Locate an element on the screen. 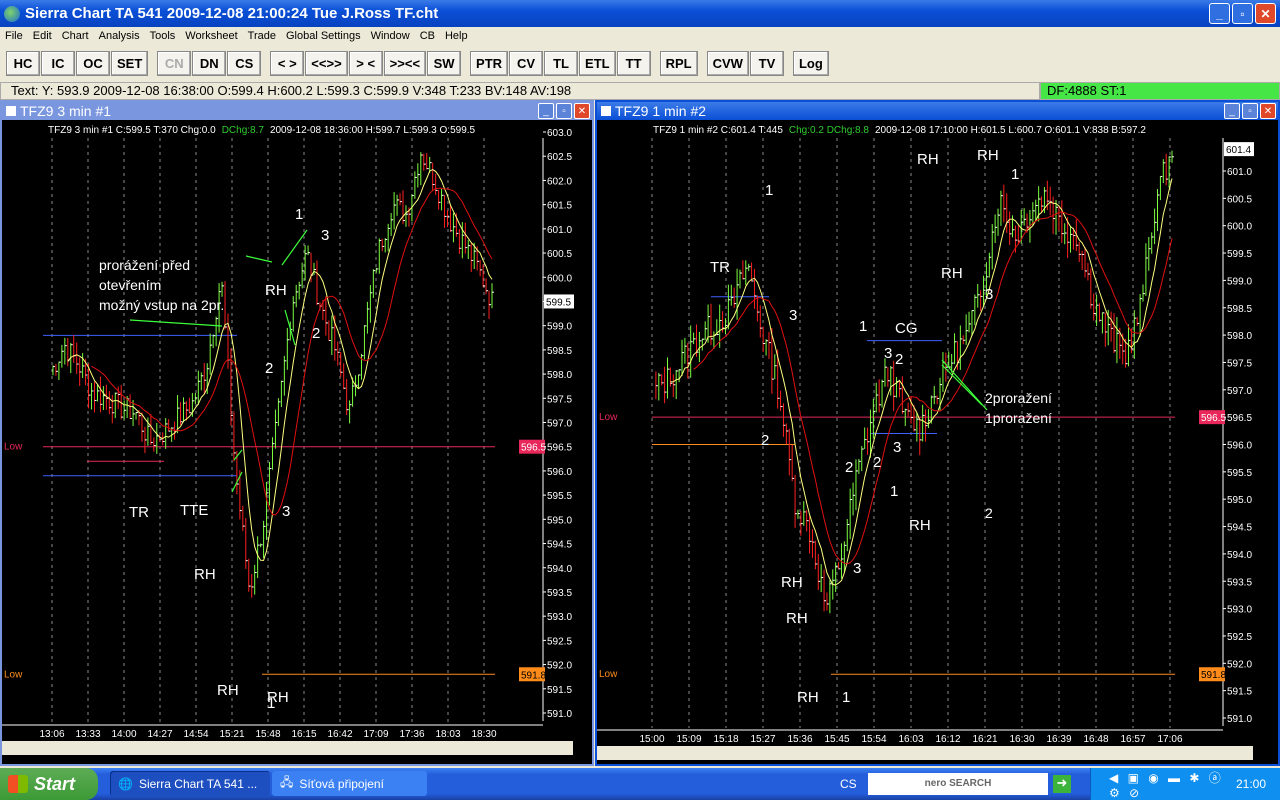  menu-window: Window is located at coordinates (390, 36).